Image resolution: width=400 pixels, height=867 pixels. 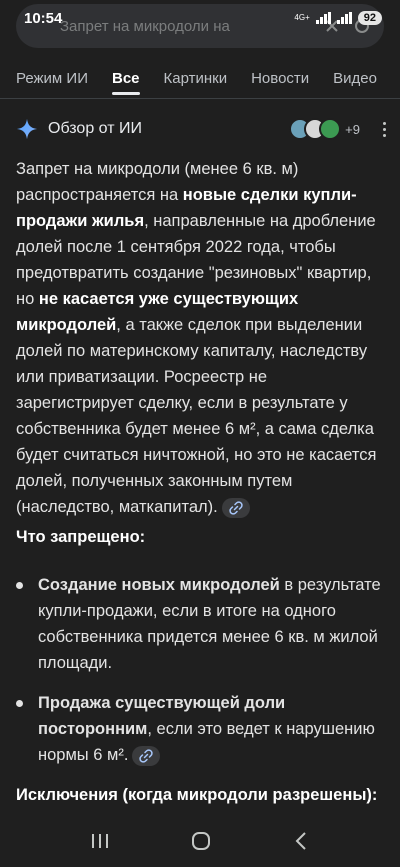 What do you see at coordinates (100, 841) in the screenshot?
I see `recent-apps-icon` at bounding box center [100, 841].